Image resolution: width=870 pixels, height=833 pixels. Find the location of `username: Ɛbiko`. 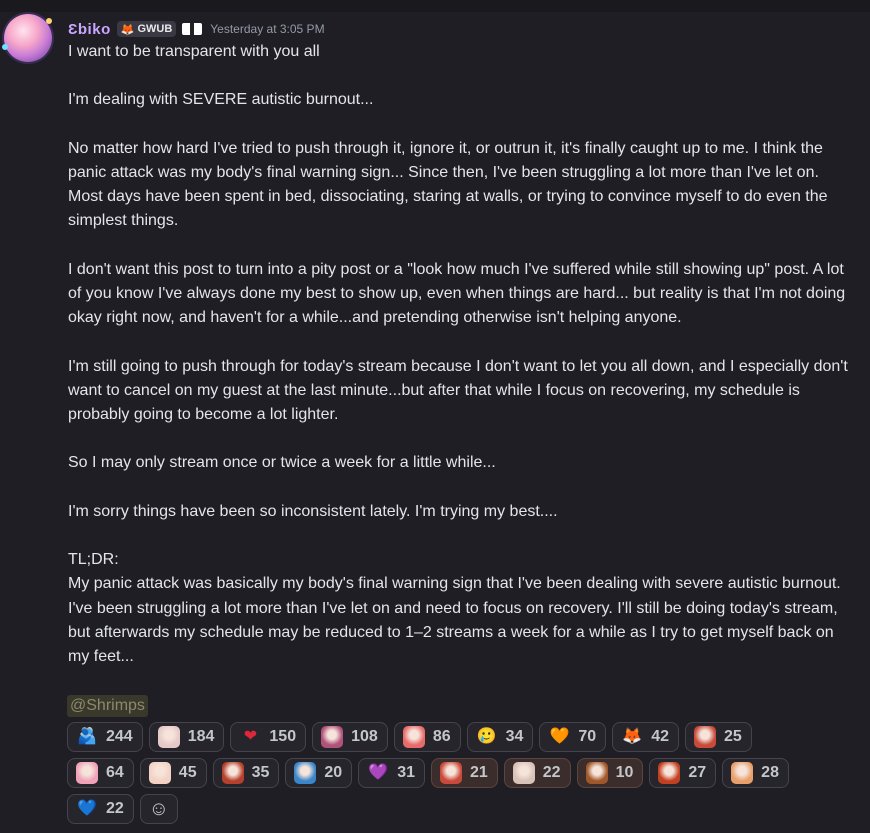

username: Ɛbiko is located at coordinates (89, 29).